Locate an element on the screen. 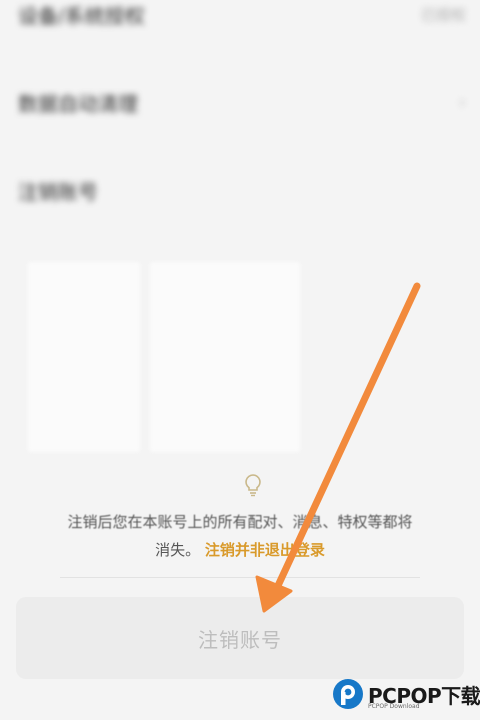 This screenshot has width=480, height=720. pcpop-logo-icon is located at coordinates (348, 694).